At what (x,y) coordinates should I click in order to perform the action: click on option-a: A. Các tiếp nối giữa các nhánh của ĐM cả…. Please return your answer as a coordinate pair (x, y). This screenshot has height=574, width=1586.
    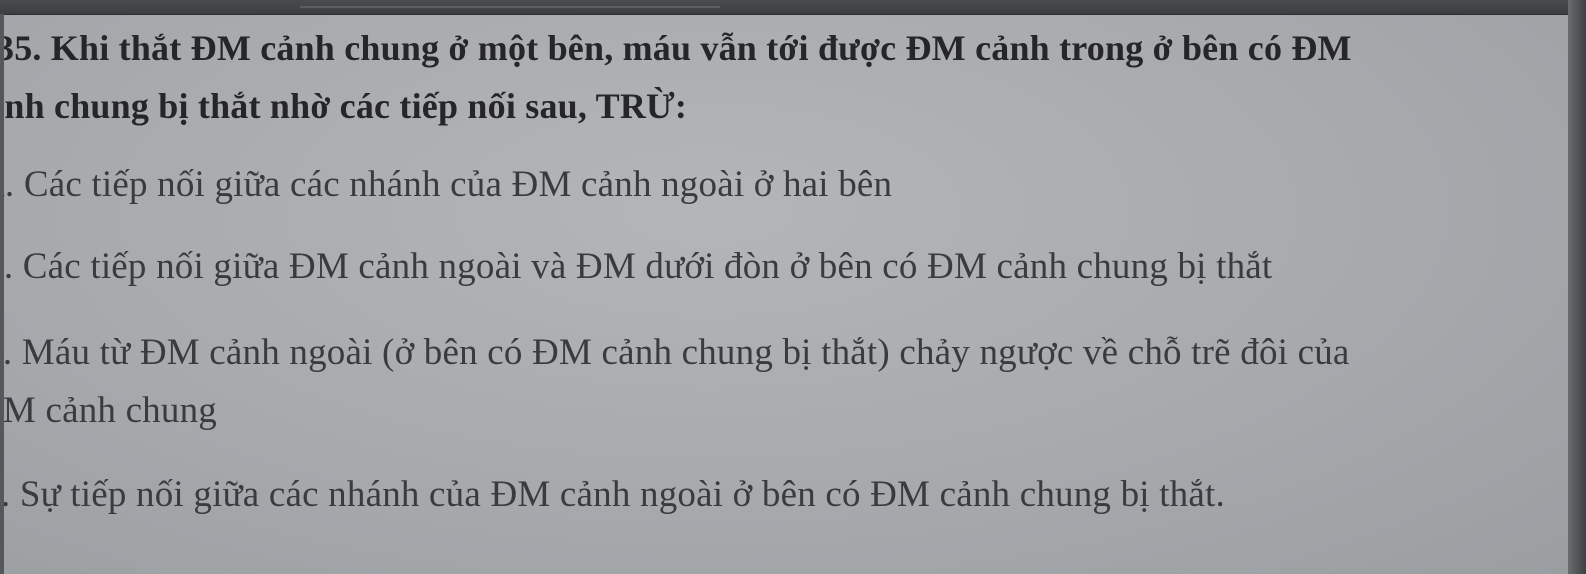
    Looking at the image, I should click on (448, 184).